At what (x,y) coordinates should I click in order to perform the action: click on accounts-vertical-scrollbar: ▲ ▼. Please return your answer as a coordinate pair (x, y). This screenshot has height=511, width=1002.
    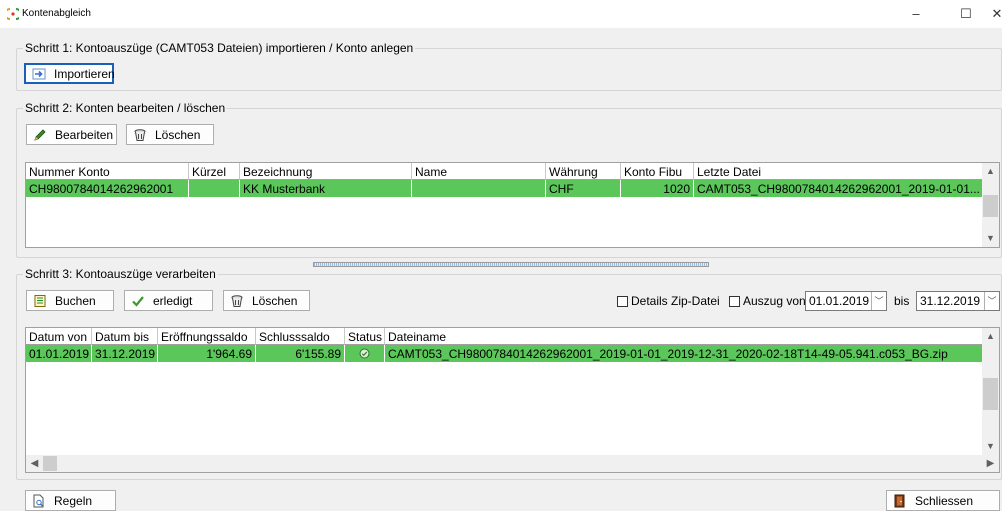
    Looking at the image, I should click on (990, 205).